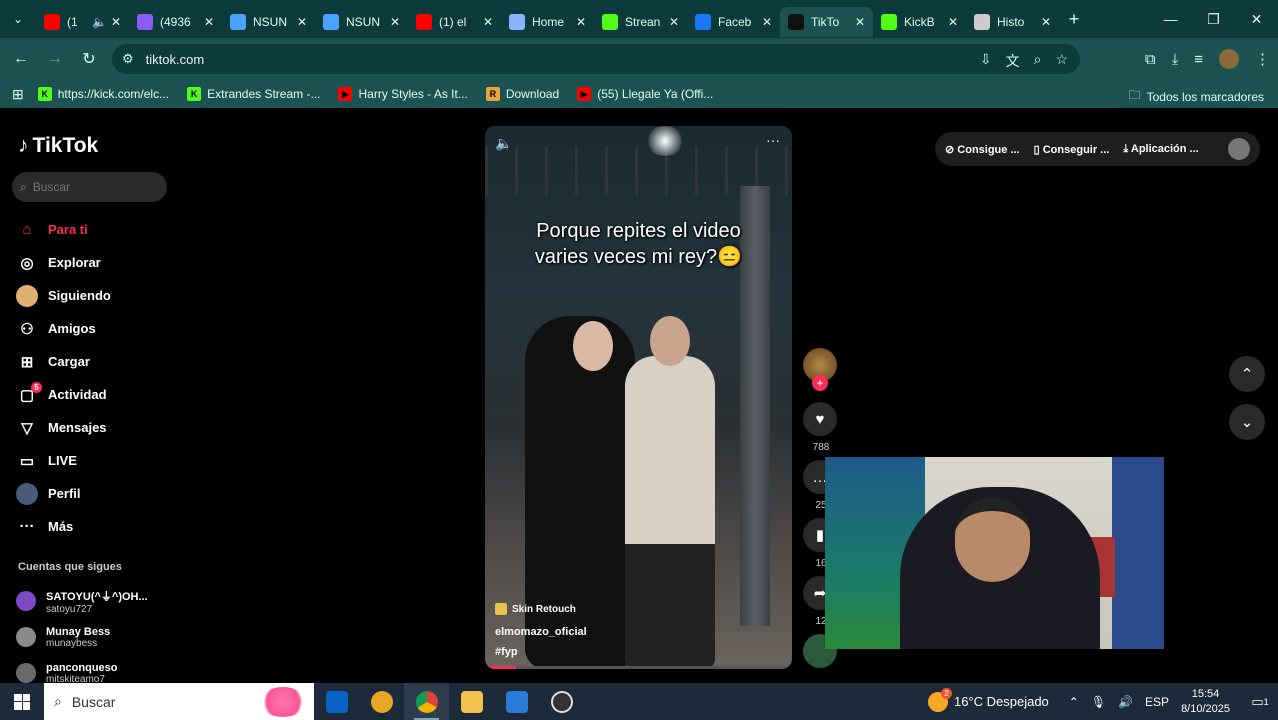 Image resolution: width=1278 pixels, height=720 pixels. I want to click on search-box: ⌕, so click(89, 187).